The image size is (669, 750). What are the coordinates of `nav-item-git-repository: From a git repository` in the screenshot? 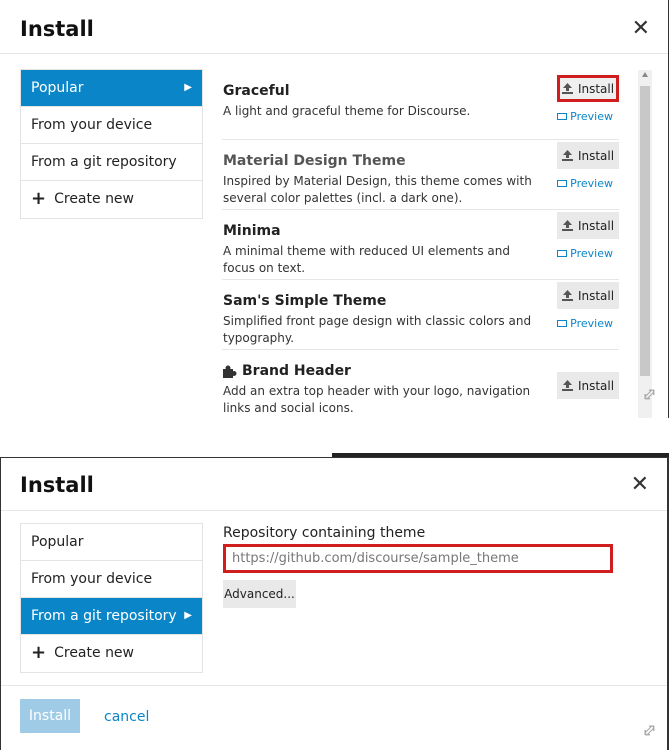 It's located at (111, 162).